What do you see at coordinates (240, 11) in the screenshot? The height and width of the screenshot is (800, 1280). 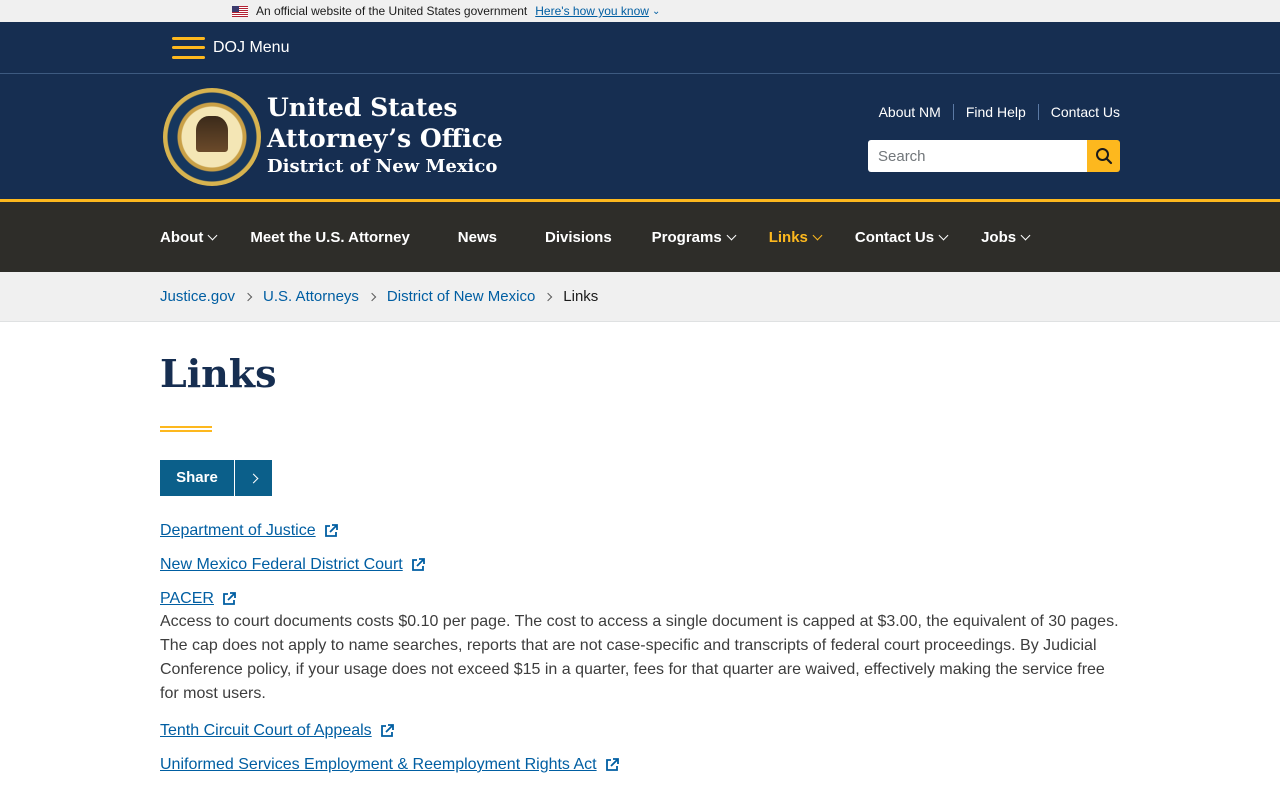 I see `us-flag-icon` at bounding box center [240, 11].